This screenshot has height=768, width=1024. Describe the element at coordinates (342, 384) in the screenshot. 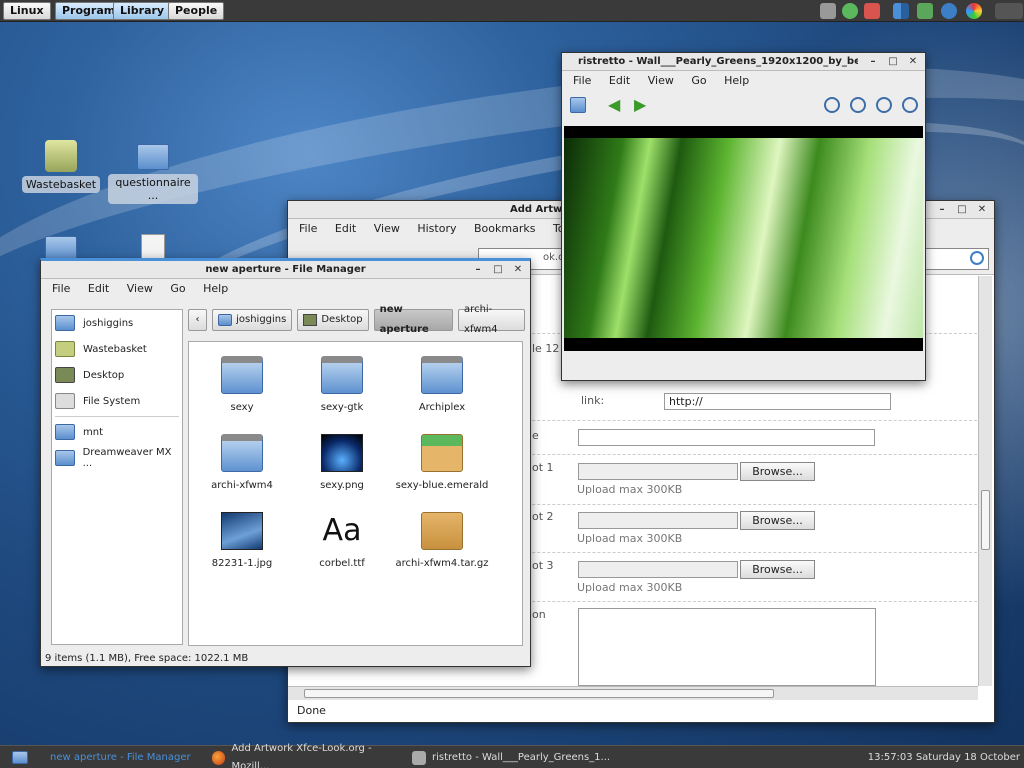

I see `file-item: sexy-gtk` at that location.